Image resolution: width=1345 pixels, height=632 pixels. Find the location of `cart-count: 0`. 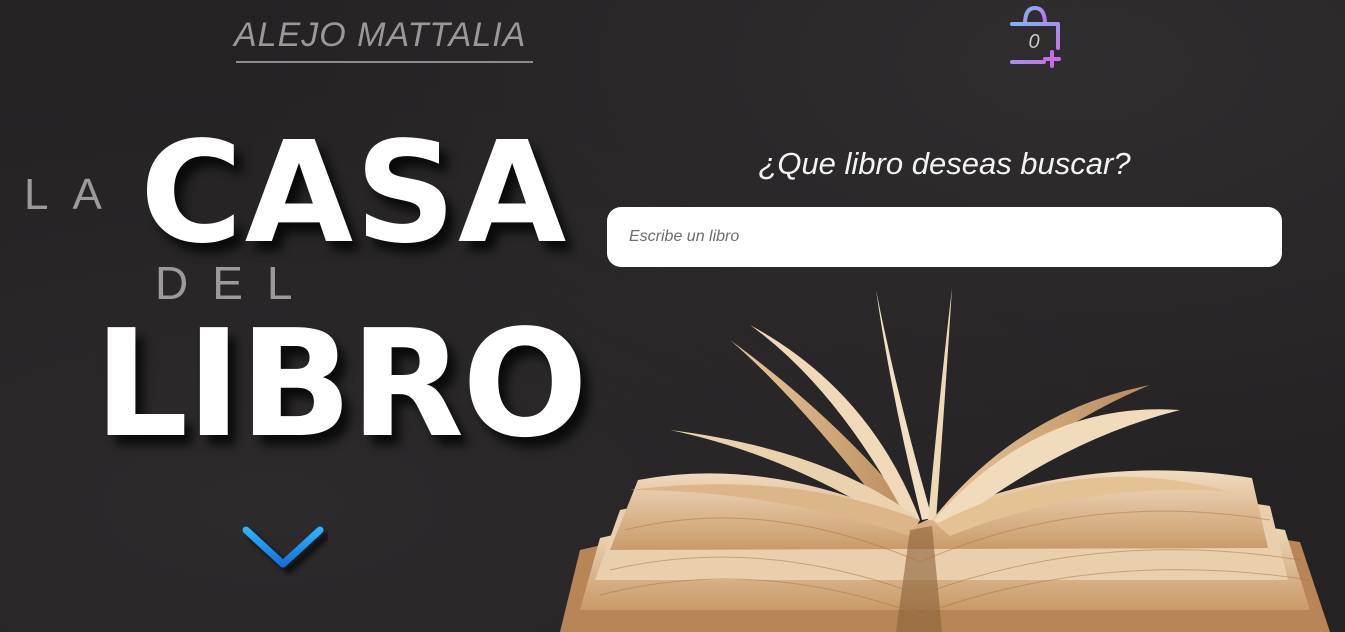

cart-count: 0 is located at coordinates (1034, 42).